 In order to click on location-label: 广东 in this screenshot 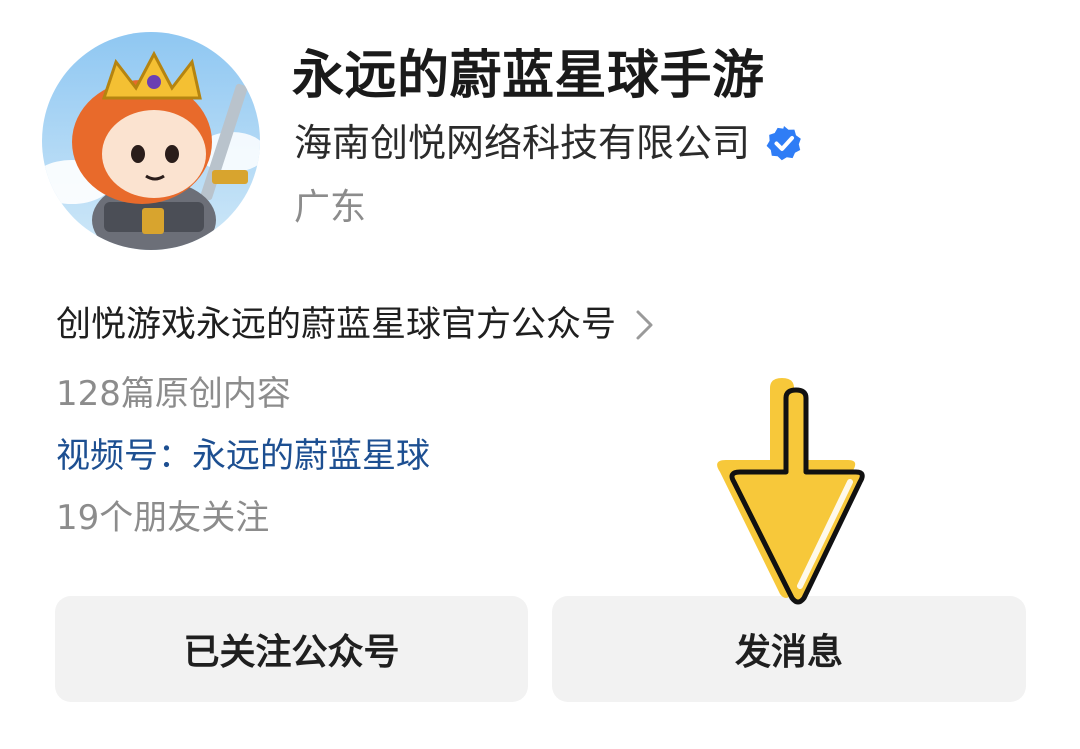, I will do `click(330, 207)`.